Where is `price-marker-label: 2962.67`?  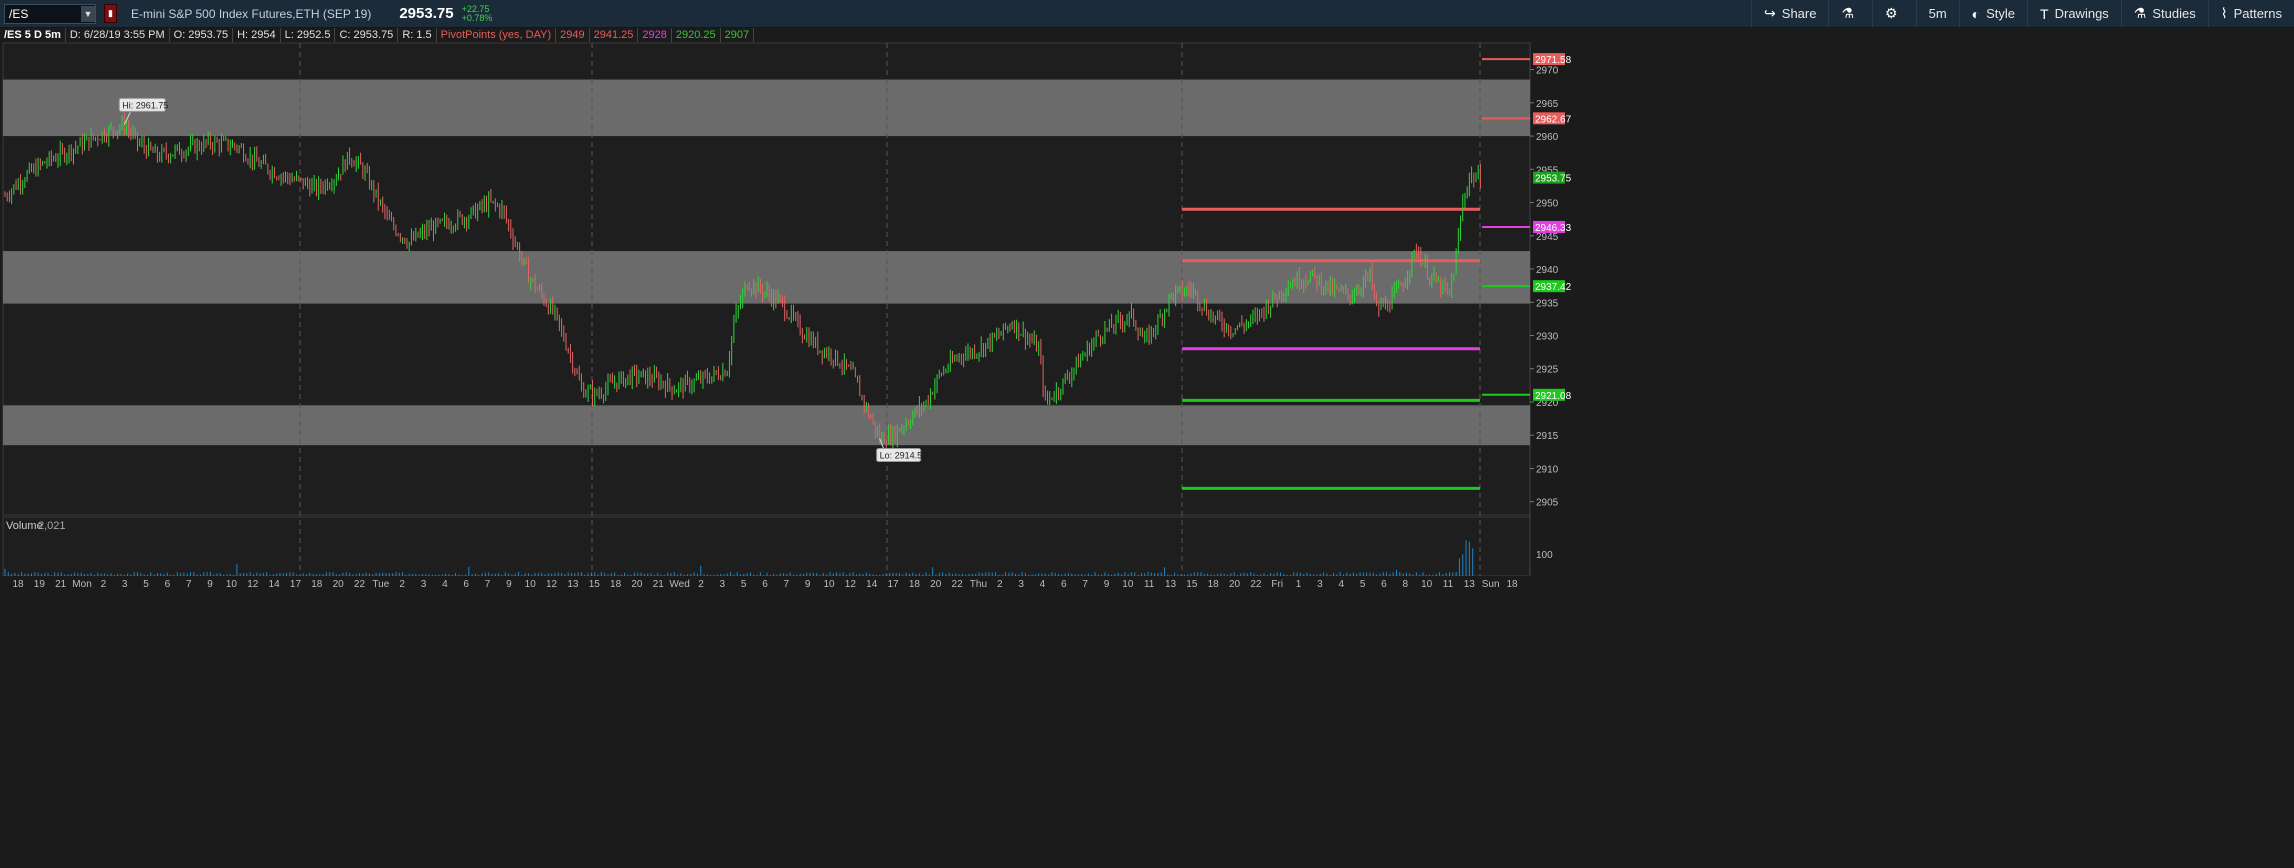 price-marker-label: 2962.67 is located at coordinates (1553, 119).